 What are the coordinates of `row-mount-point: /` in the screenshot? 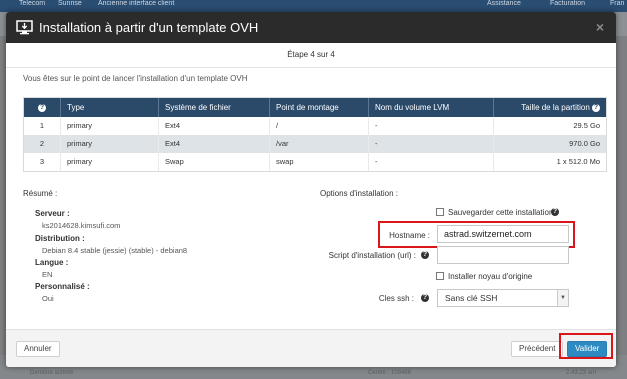 It's located at (319, 126).